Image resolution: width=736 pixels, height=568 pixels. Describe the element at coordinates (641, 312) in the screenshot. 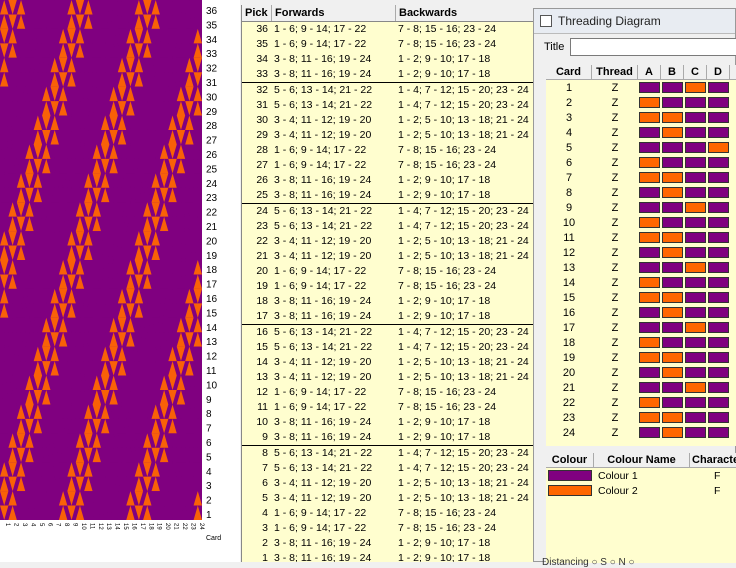

I see `card-row: 16 Z` at that location.